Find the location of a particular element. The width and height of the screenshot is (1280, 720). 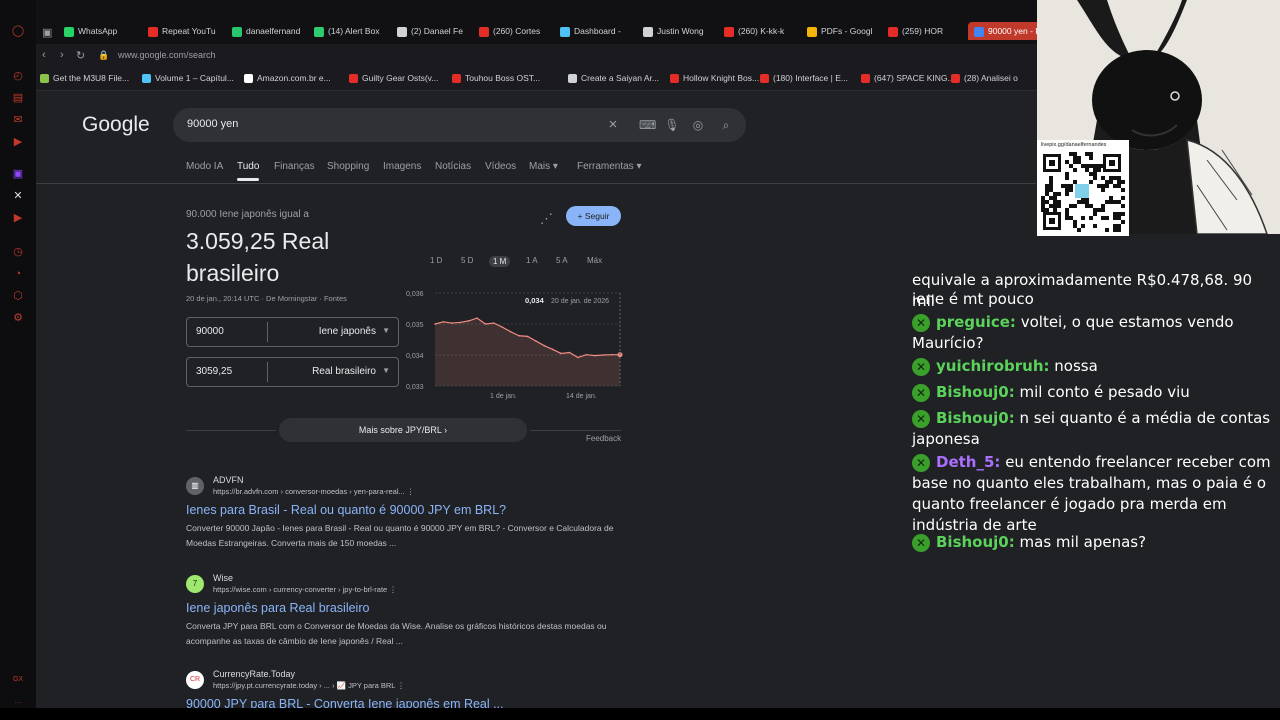

share-icon: ⋰ is located at coordinates (546, 219).